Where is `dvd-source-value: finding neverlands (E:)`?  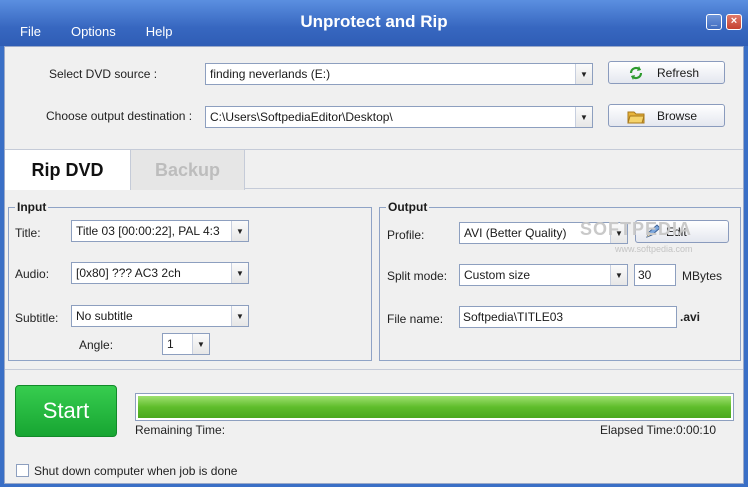
dvd-source-value: finding neverlands (E:) is located at coordinates (270, 74).